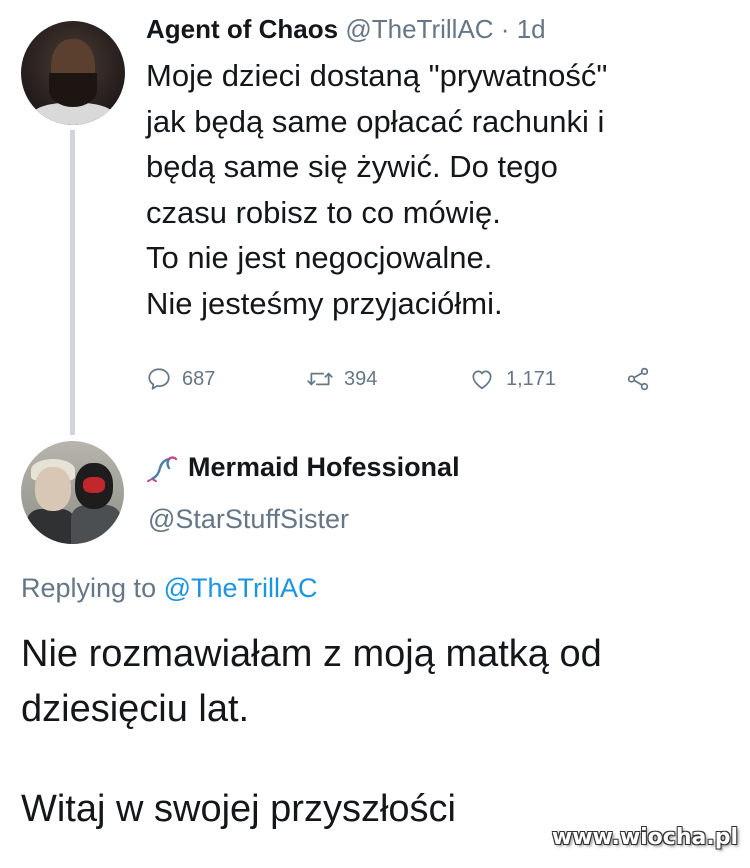 This screenshot has height=868, width=750. Describe the element at coordinates (73, 90) in the screenshot. I see `avatar-beard` at that location.